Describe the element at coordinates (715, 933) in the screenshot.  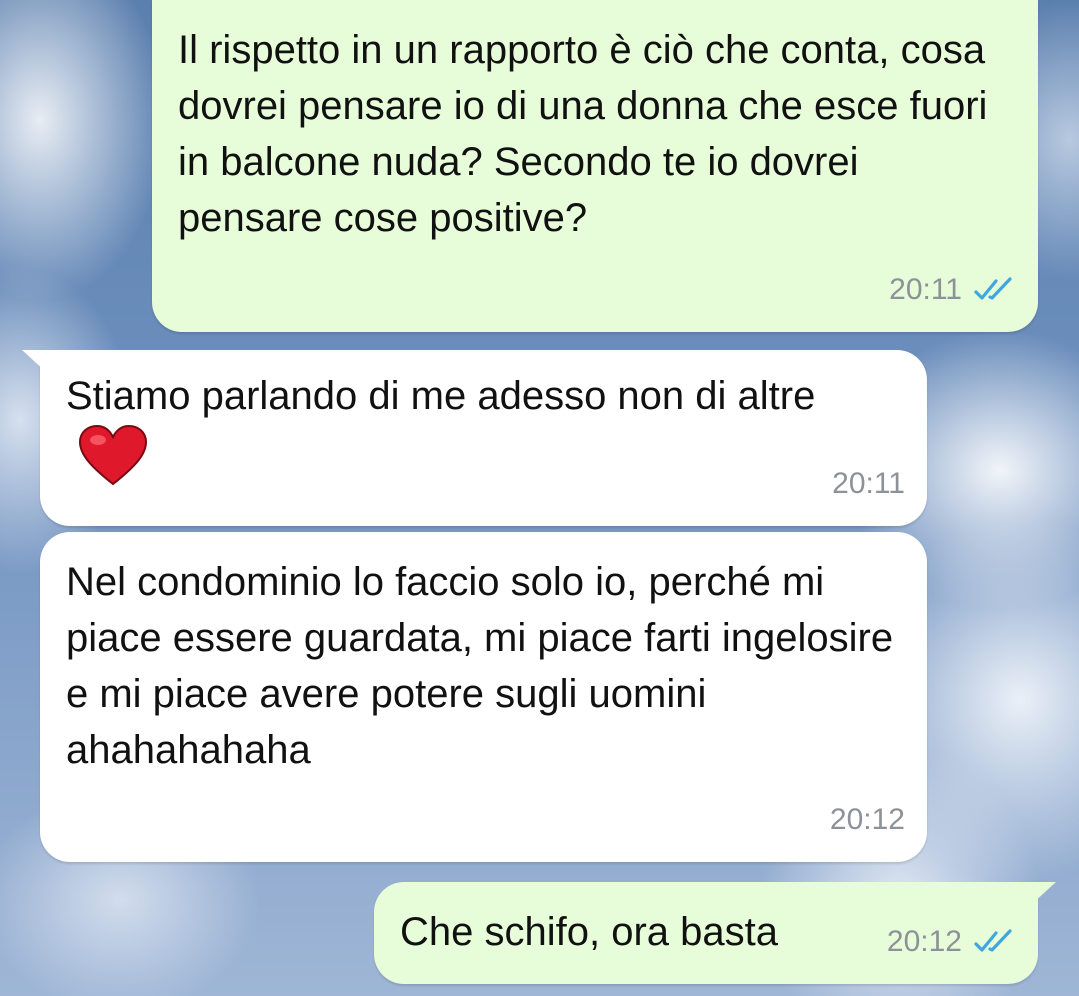
I see `outgoing-message-bubble: Che schifo, ora basta 20:12` at that location.